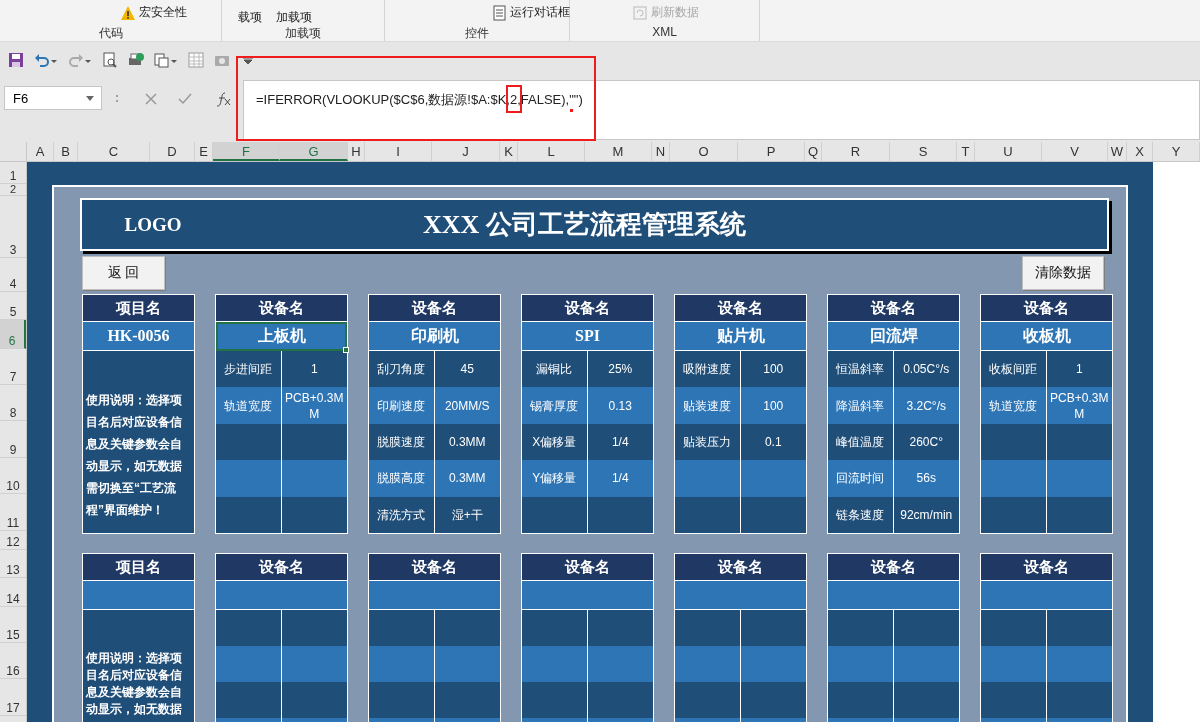  What do you see at coordinates (314, 406) in the screenshot?
I see `param-value: PCB+0.3MM` at bounding box center [314, 406].